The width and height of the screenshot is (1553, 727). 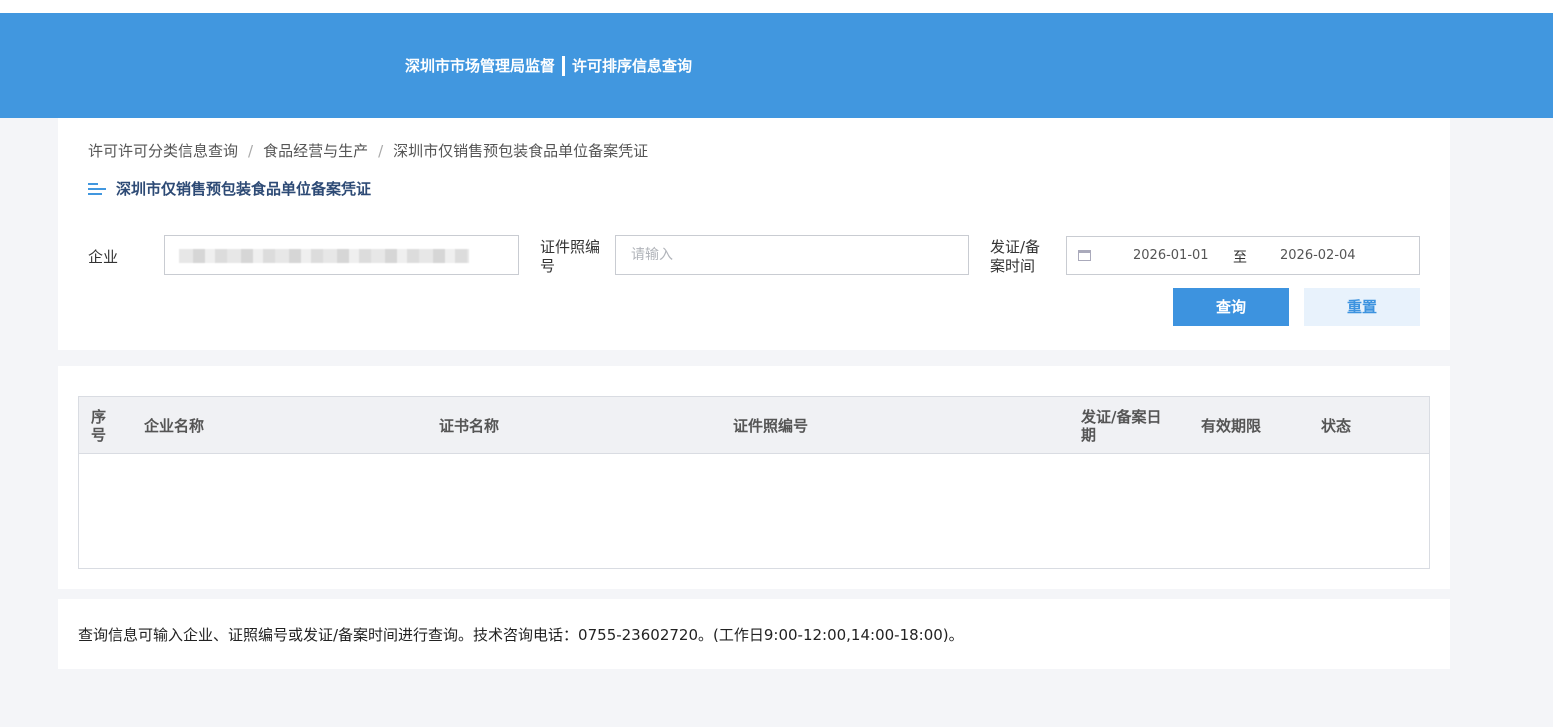 I want to click on license-no-input: 请输入, so click(x=792, y=255).